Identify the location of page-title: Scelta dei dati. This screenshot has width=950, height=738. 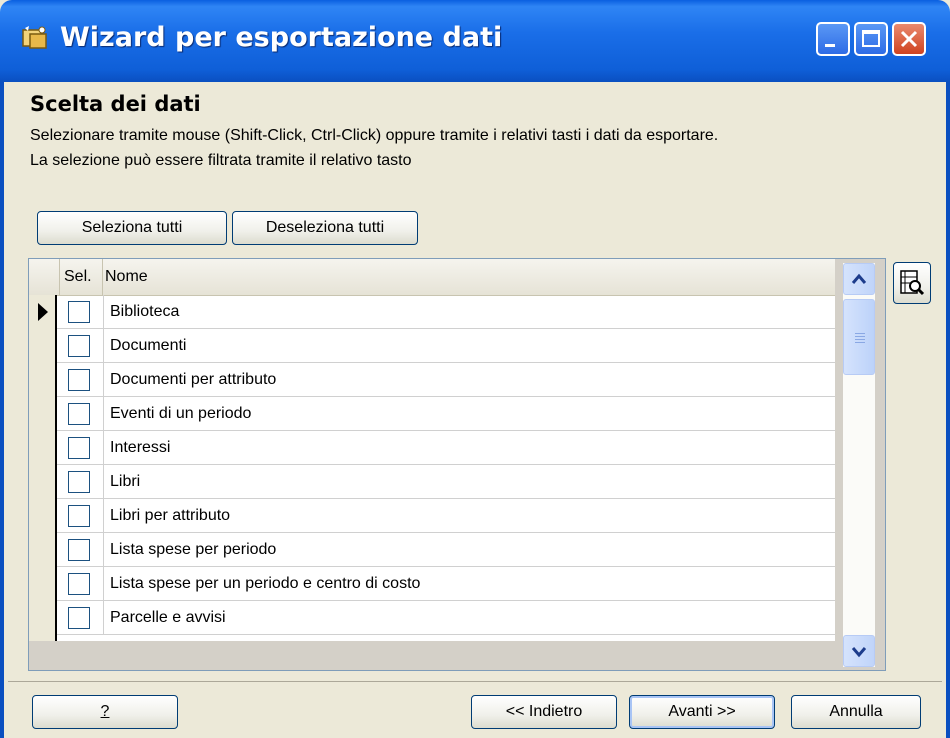
(115, 104).